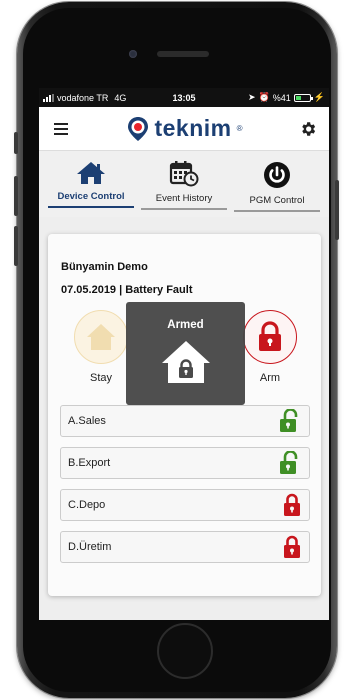 The height and width of the screenshot is (700, 352). I want to click on clock: 13:05, so click(184, 97).